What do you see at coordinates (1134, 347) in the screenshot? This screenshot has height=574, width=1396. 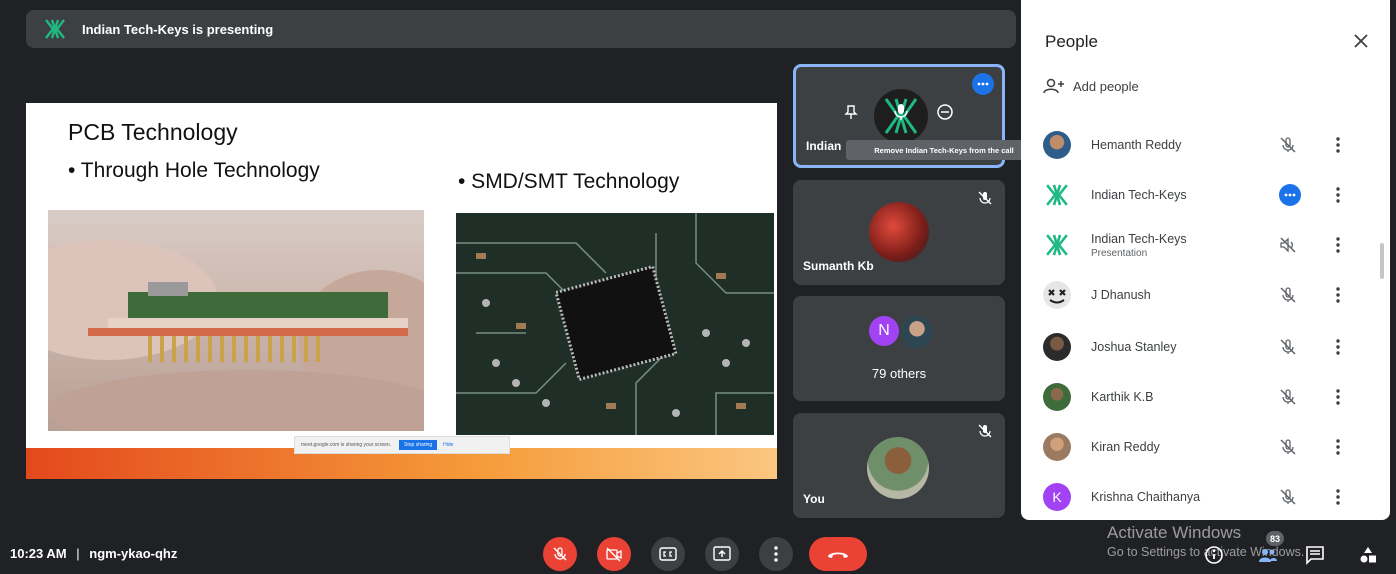 I see `participant-name: Joshua Stanley` at bounding box center [1134, 347].